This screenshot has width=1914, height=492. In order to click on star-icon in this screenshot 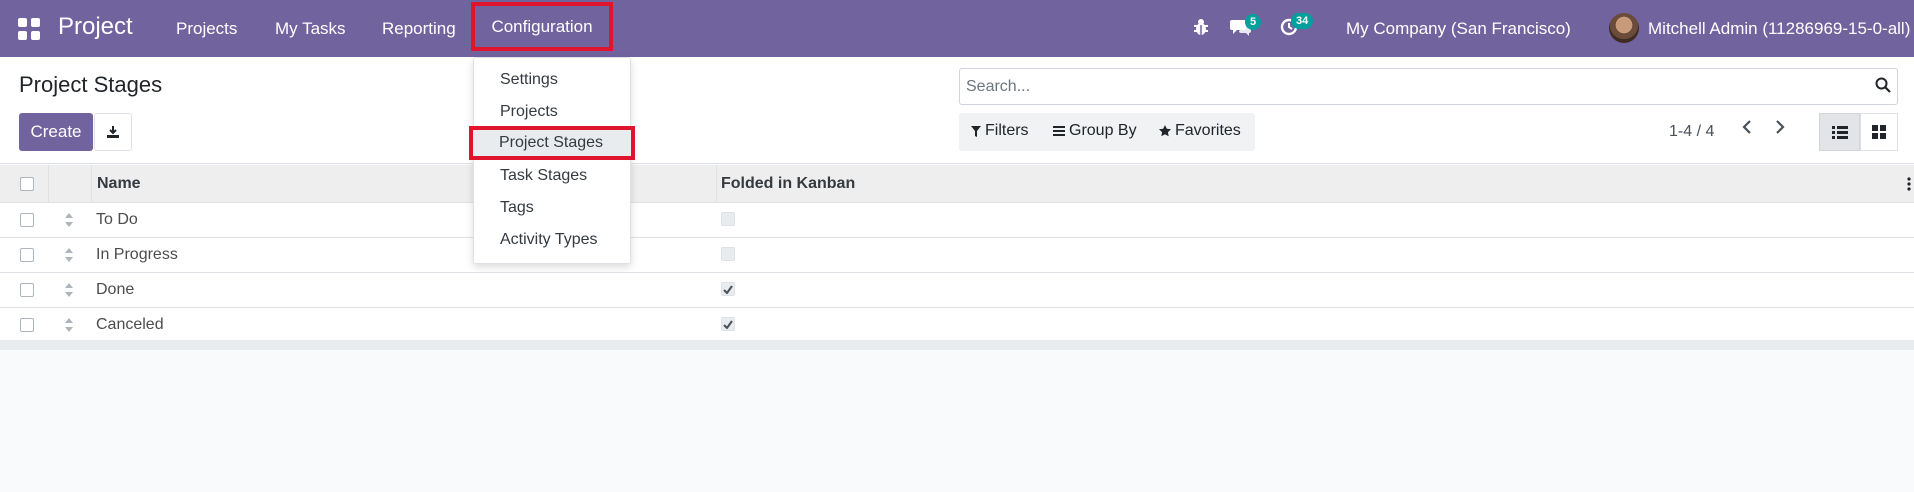, I will do `click(1165, 131)`.